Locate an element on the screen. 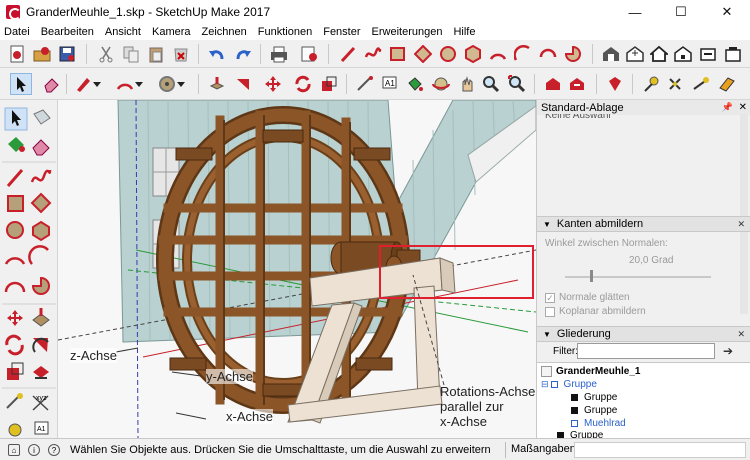 Image resolution: width=750 pixels, height=460 pixels. save-file-icon is located at coordinates (67, 54).